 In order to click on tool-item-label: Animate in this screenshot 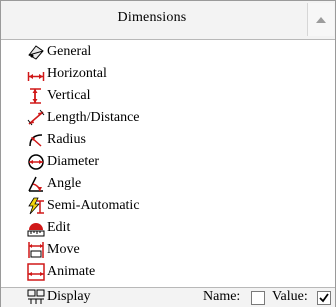, I will do `click(71, 271)`.